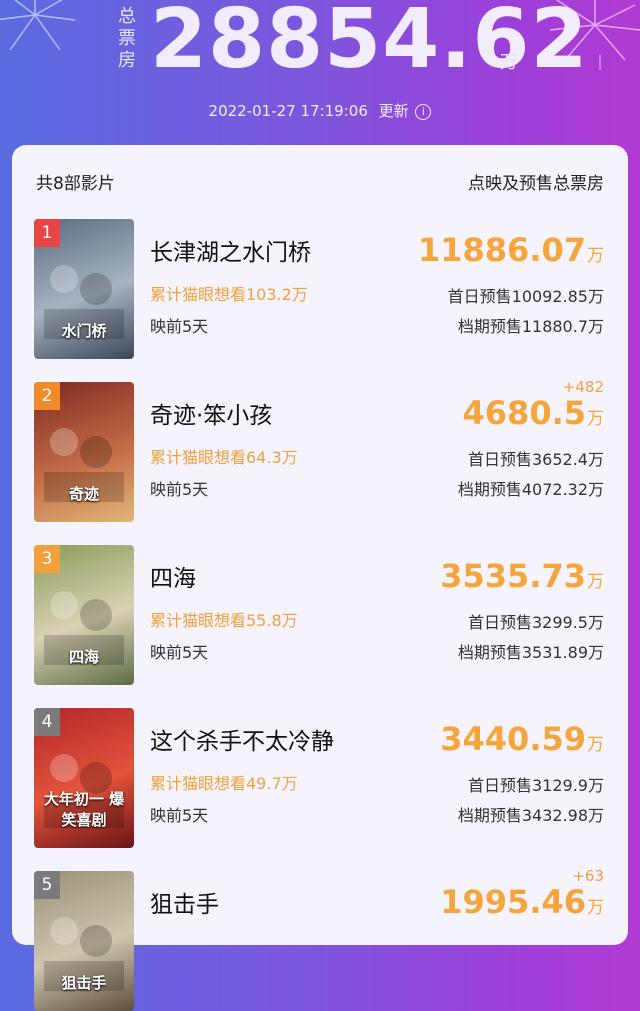 The image size is (640, 1011). What do you see at coordinates (173, 576) in the screenshot?
I see `movie-title: 四海` at bounding box center [173, 576].